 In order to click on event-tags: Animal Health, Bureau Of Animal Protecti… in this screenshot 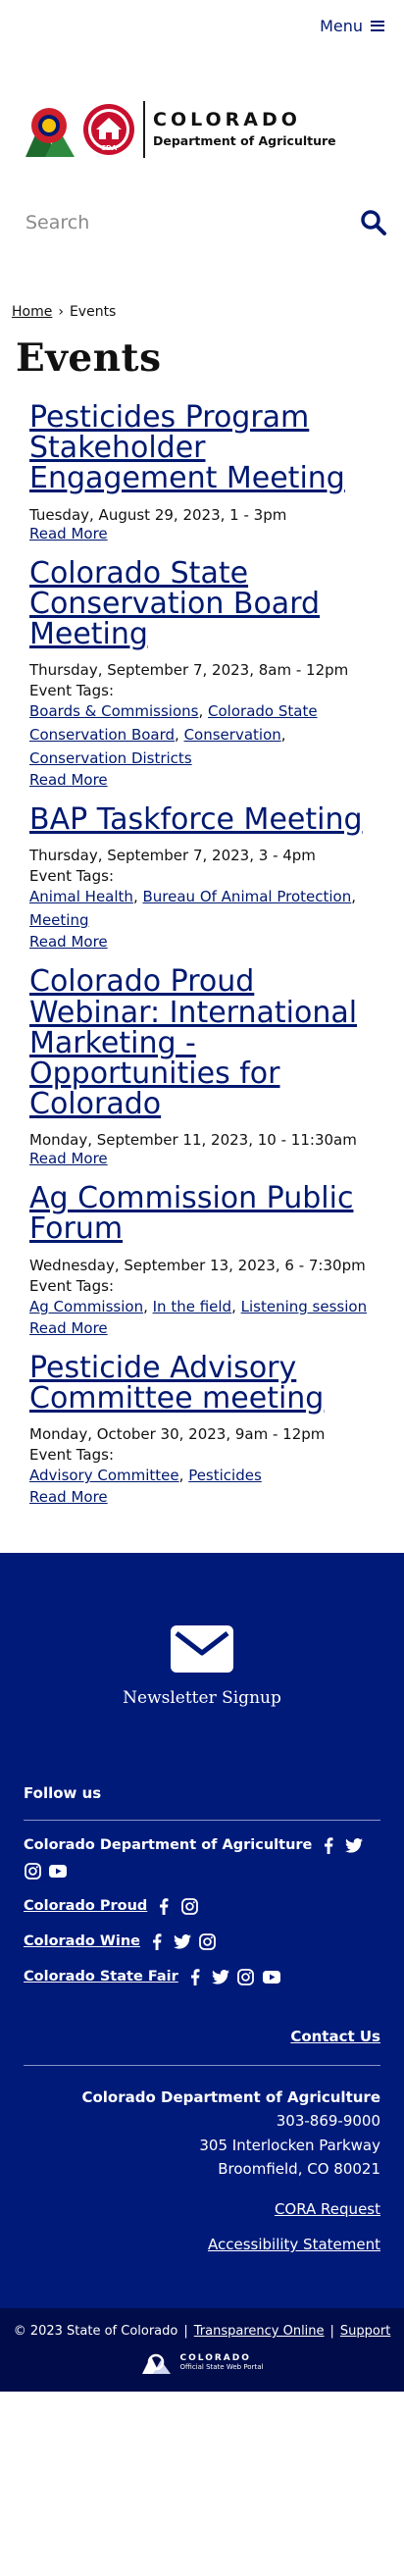, I will do `click(193, 909)`.